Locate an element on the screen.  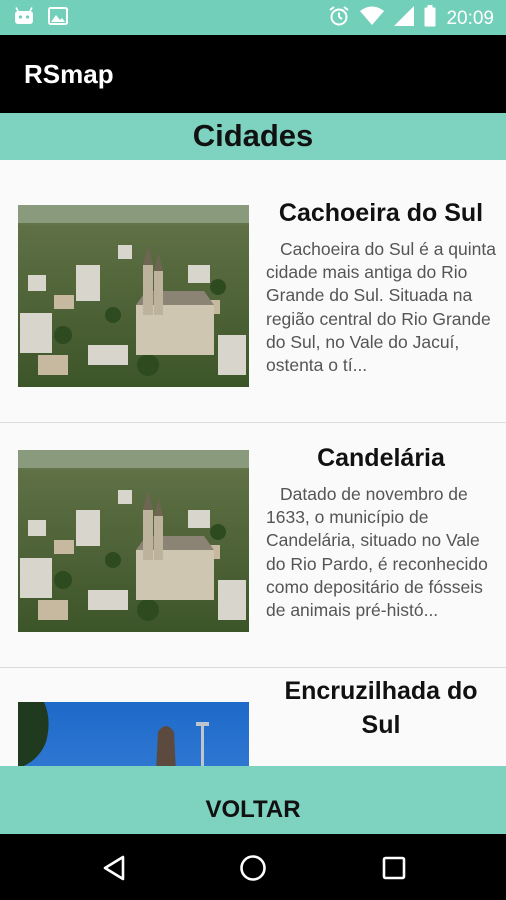
wifi-icon is located at coordinates (372, 18).